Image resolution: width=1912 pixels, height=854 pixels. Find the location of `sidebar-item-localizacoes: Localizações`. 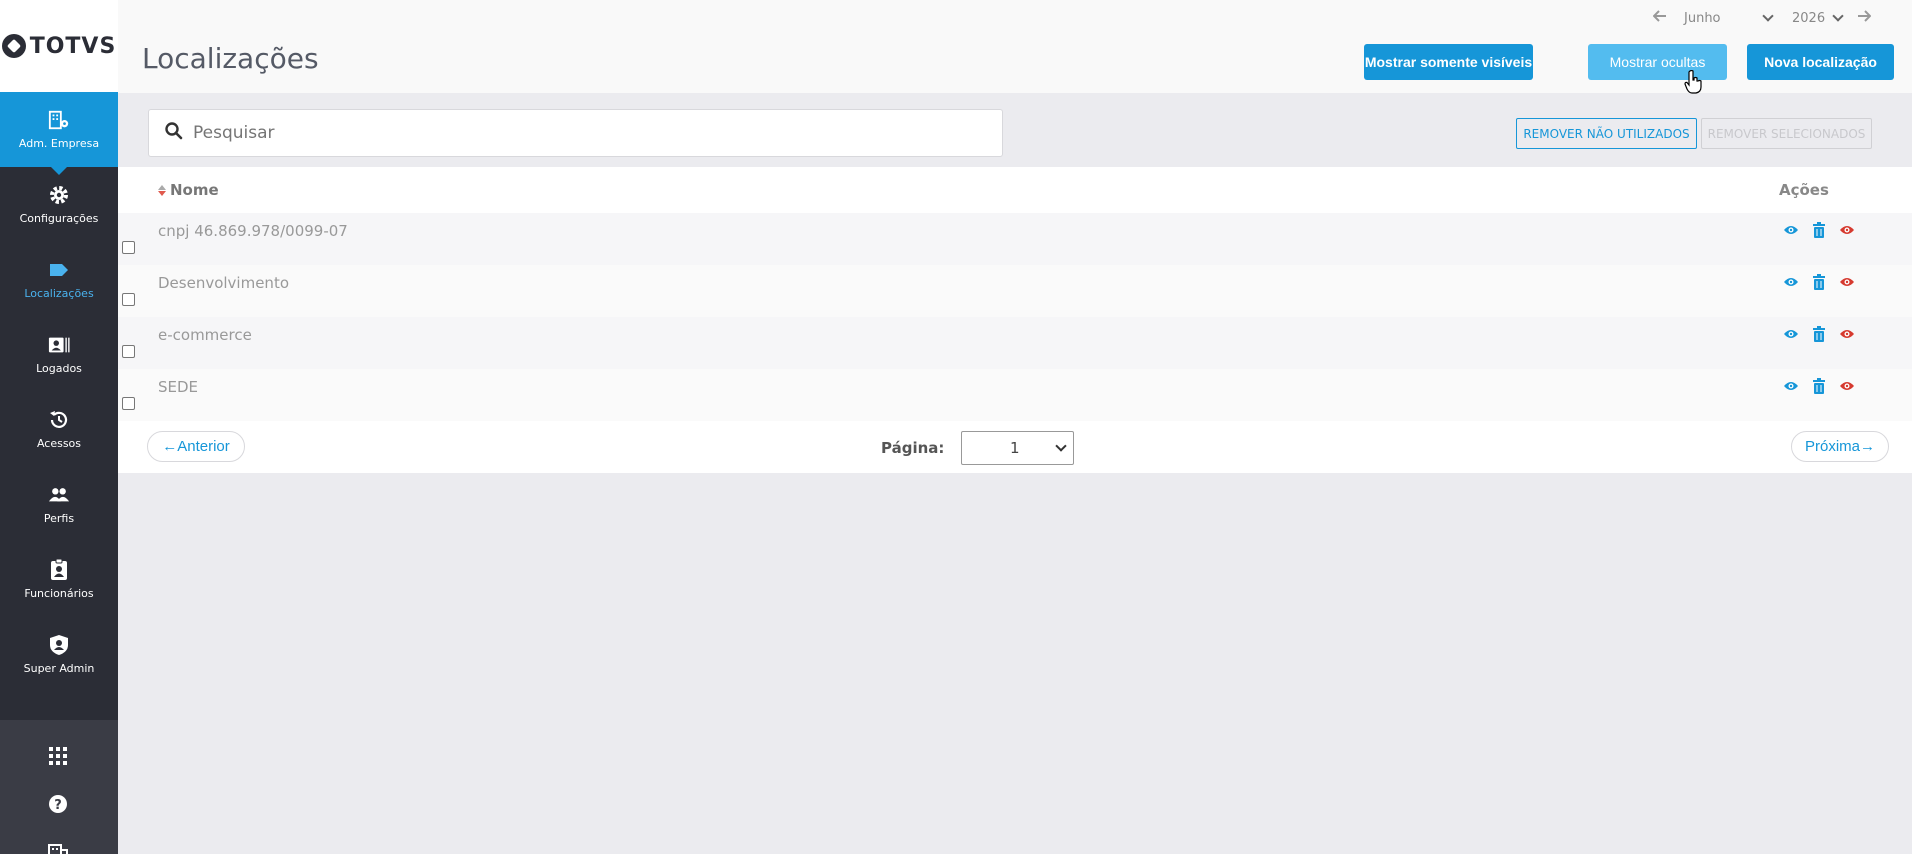

sidebar-item-localizacoes: Localizações is located at coordinates (59, 279).